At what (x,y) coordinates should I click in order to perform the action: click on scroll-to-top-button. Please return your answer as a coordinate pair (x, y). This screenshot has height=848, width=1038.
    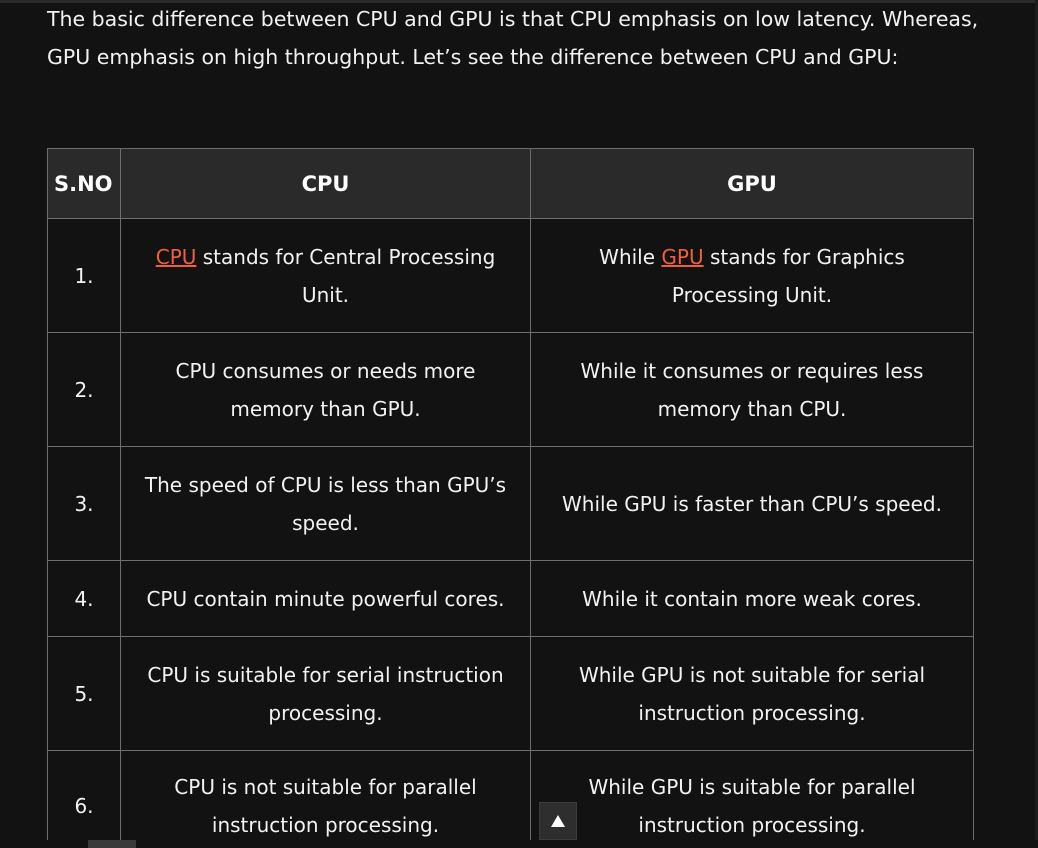
    Looking at the image, I should click on (558, 821).